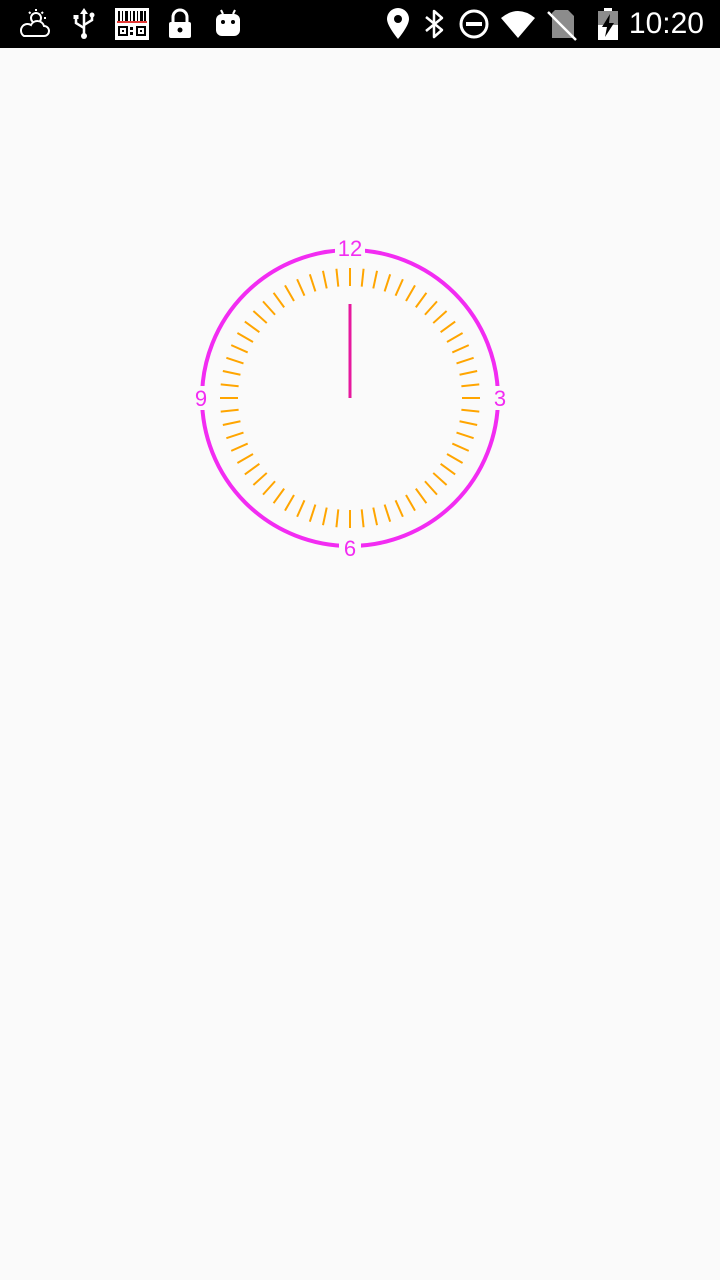 Image resolution: width=720 pixels, height=1280 pixels. What do you see at coordinates (350, 548) in the screenshot?
I see `clock-number-6: 6` at bounding box center [350, 548].